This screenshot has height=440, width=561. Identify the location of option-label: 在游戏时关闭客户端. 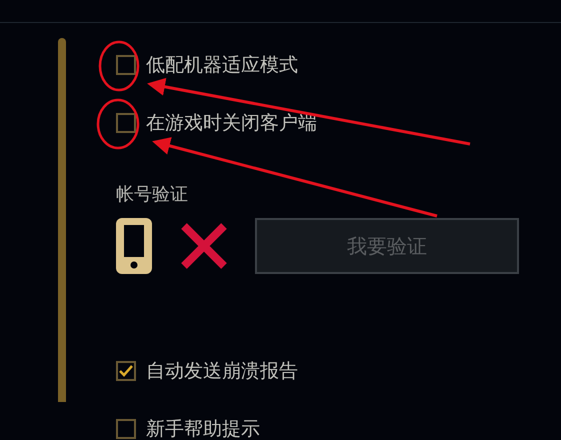
(231, 123).